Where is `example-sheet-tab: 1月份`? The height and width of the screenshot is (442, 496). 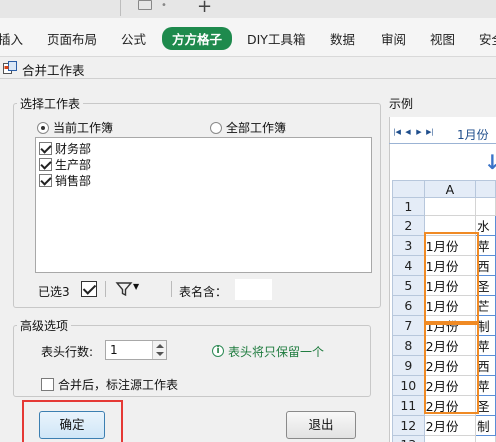
example-sheet-tab: 1月份 is located at coordinates (473, 135).